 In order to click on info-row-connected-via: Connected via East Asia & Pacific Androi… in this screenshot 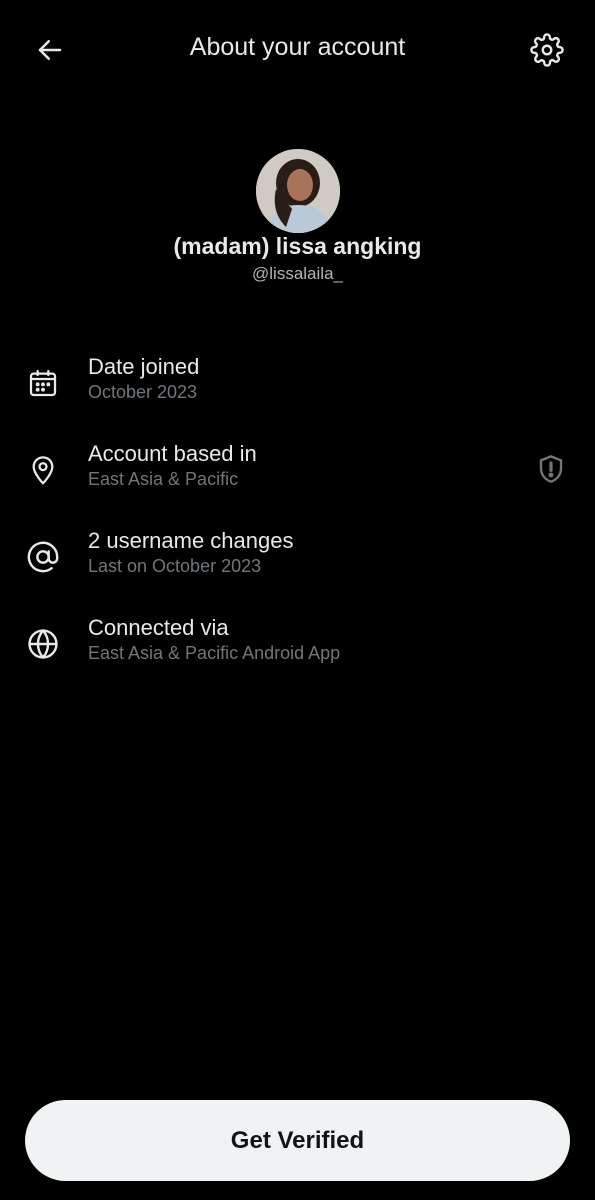, I will do `click(297, 648)`.